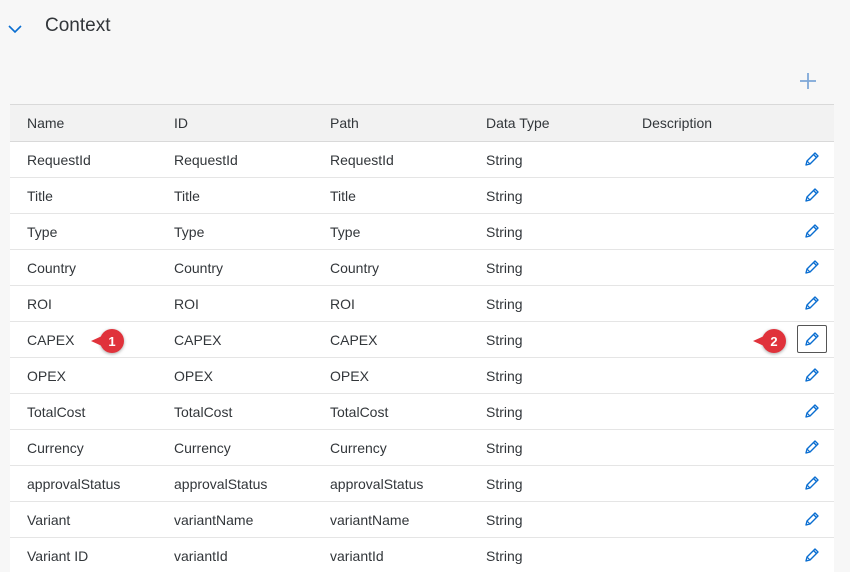 The width and height of the screenshot is (850, 572). I want to click on cell-path: TotalCost, so click(359, 411).